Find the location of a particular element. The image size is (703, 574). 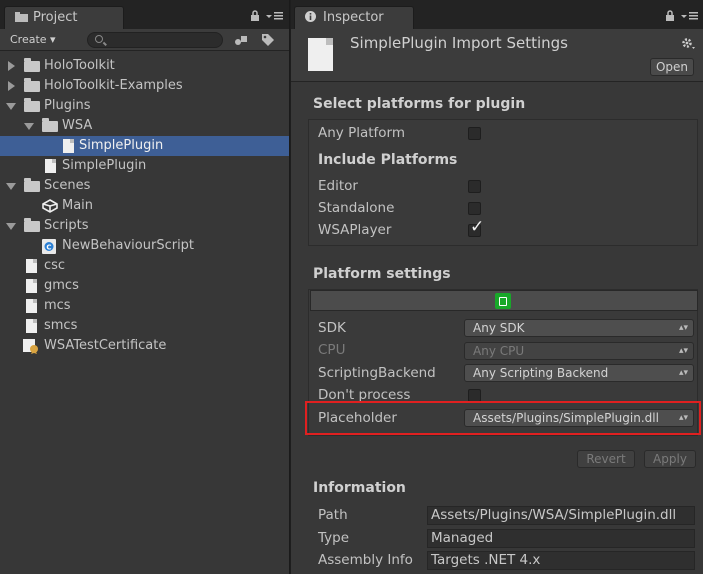

tree-item-label: Main is located at coordinates (78, 205).